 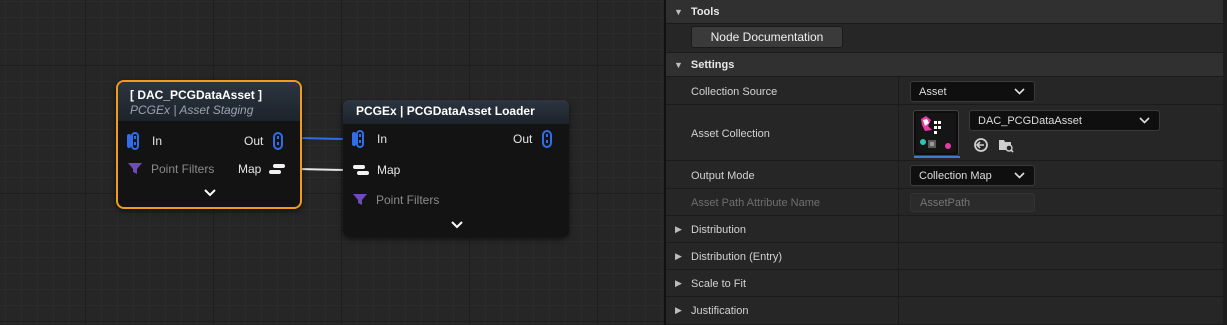 I want to click on row-collection-source: Collection Source Asset, so click(x=946, y=91).